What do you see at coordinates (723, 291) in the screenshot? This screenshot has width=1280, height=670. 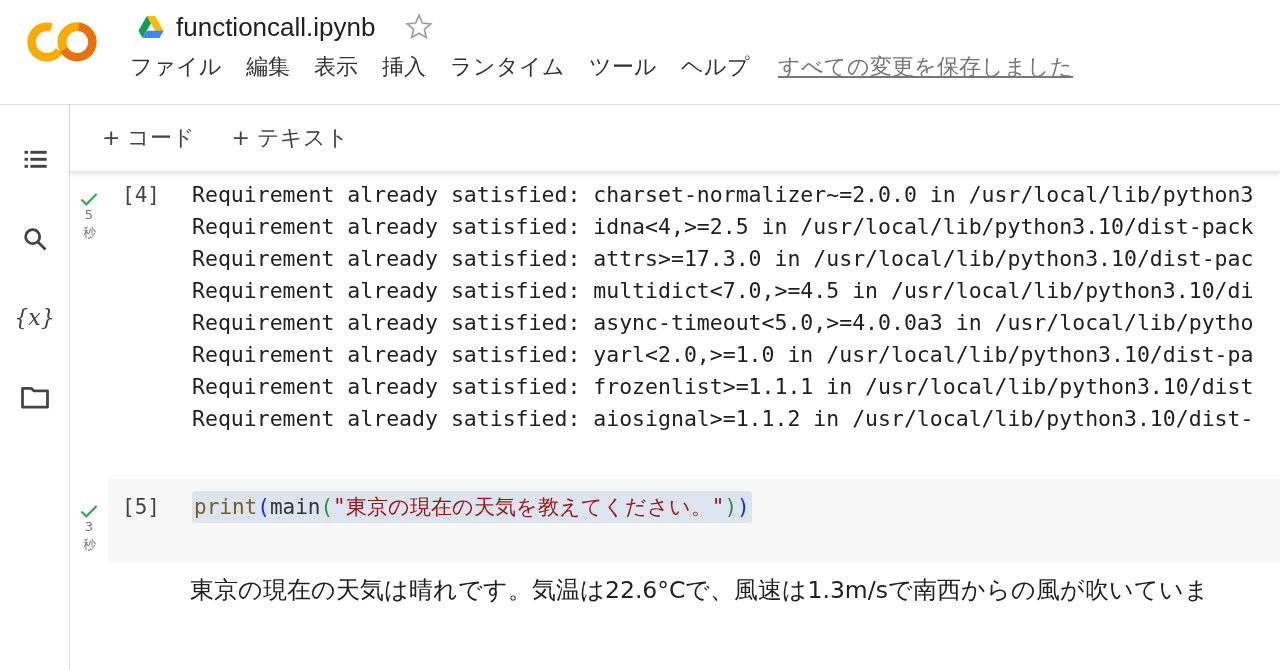 I see `output-line: Requirement already satisfied: multidict<7.0,>=4.5 in /usr/local/lib/python3.10/di` at bounding box center [723, 291].